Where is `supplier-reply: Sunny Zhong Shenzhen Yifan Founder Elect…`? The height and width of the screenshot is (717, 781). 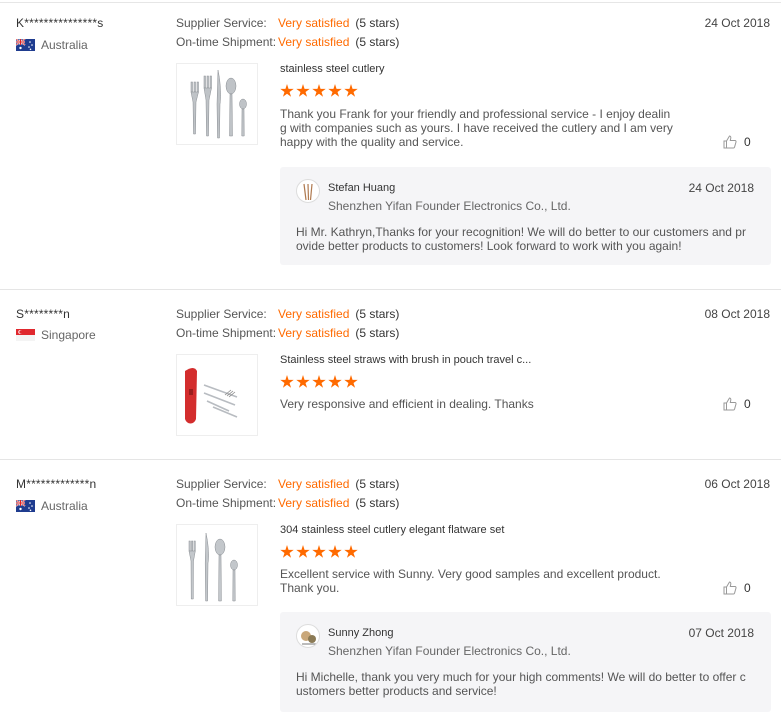
supplier-reply: Sunny Zhong Shenzhen Yifan Founder Elect… is located at coordinates (525, 662).